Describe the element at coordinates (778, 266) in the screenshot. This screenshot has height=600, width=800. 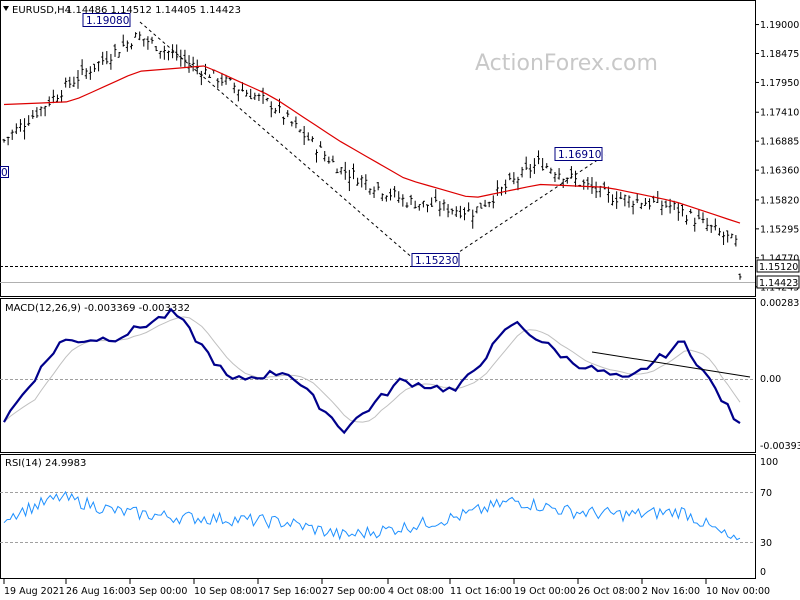
I see `ref-price-tag: 1.15120` at that location.